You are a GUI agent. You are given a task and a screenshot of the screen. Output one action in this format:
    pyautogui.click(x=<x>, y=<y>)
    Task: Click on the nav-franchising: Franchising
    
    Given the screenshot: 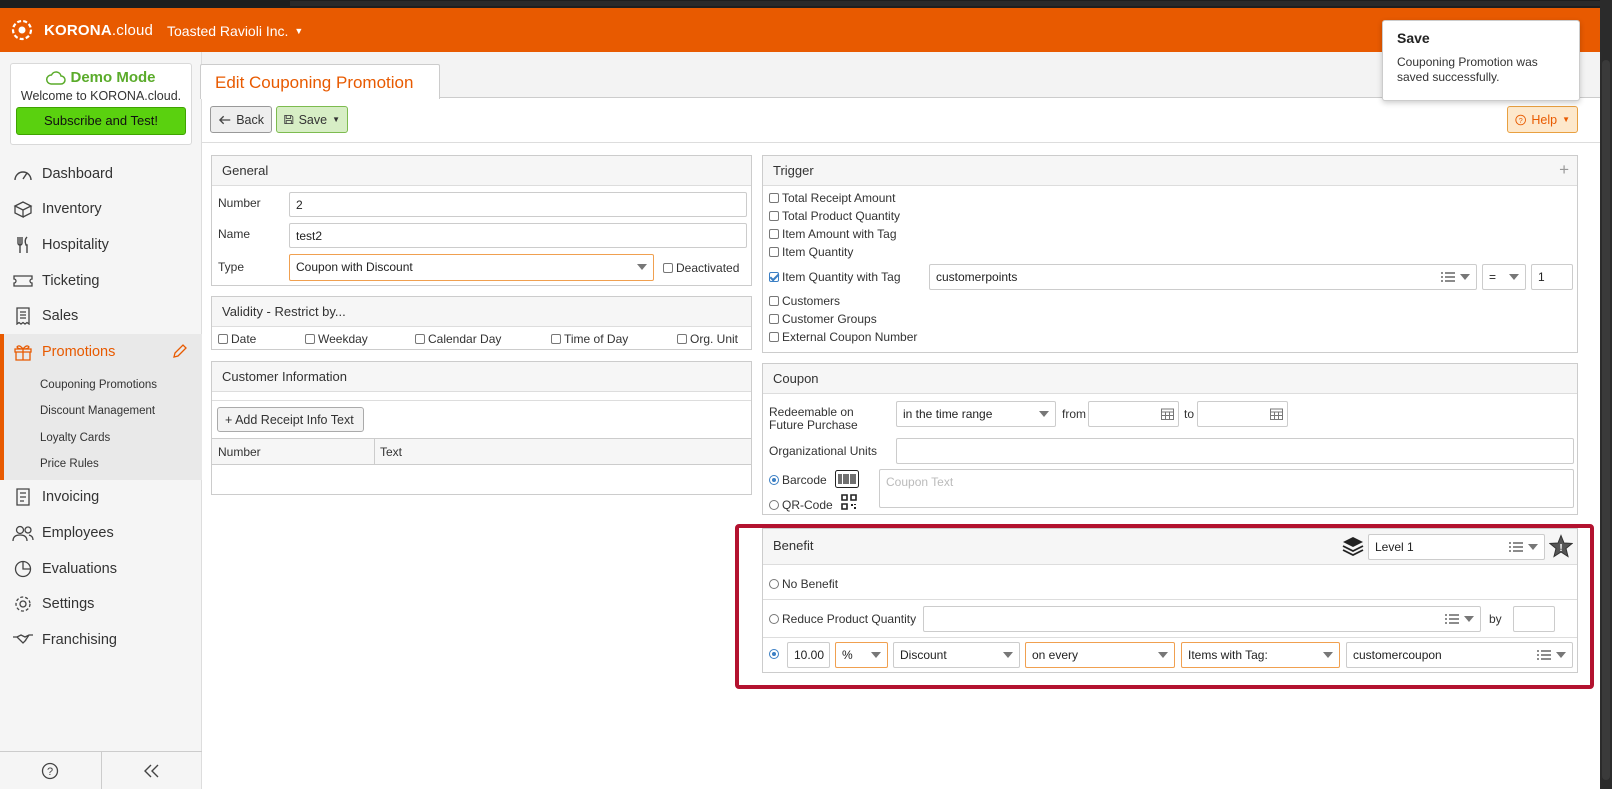 What is the action you would take?
    pyautogui.click(x=101, y=640)
    